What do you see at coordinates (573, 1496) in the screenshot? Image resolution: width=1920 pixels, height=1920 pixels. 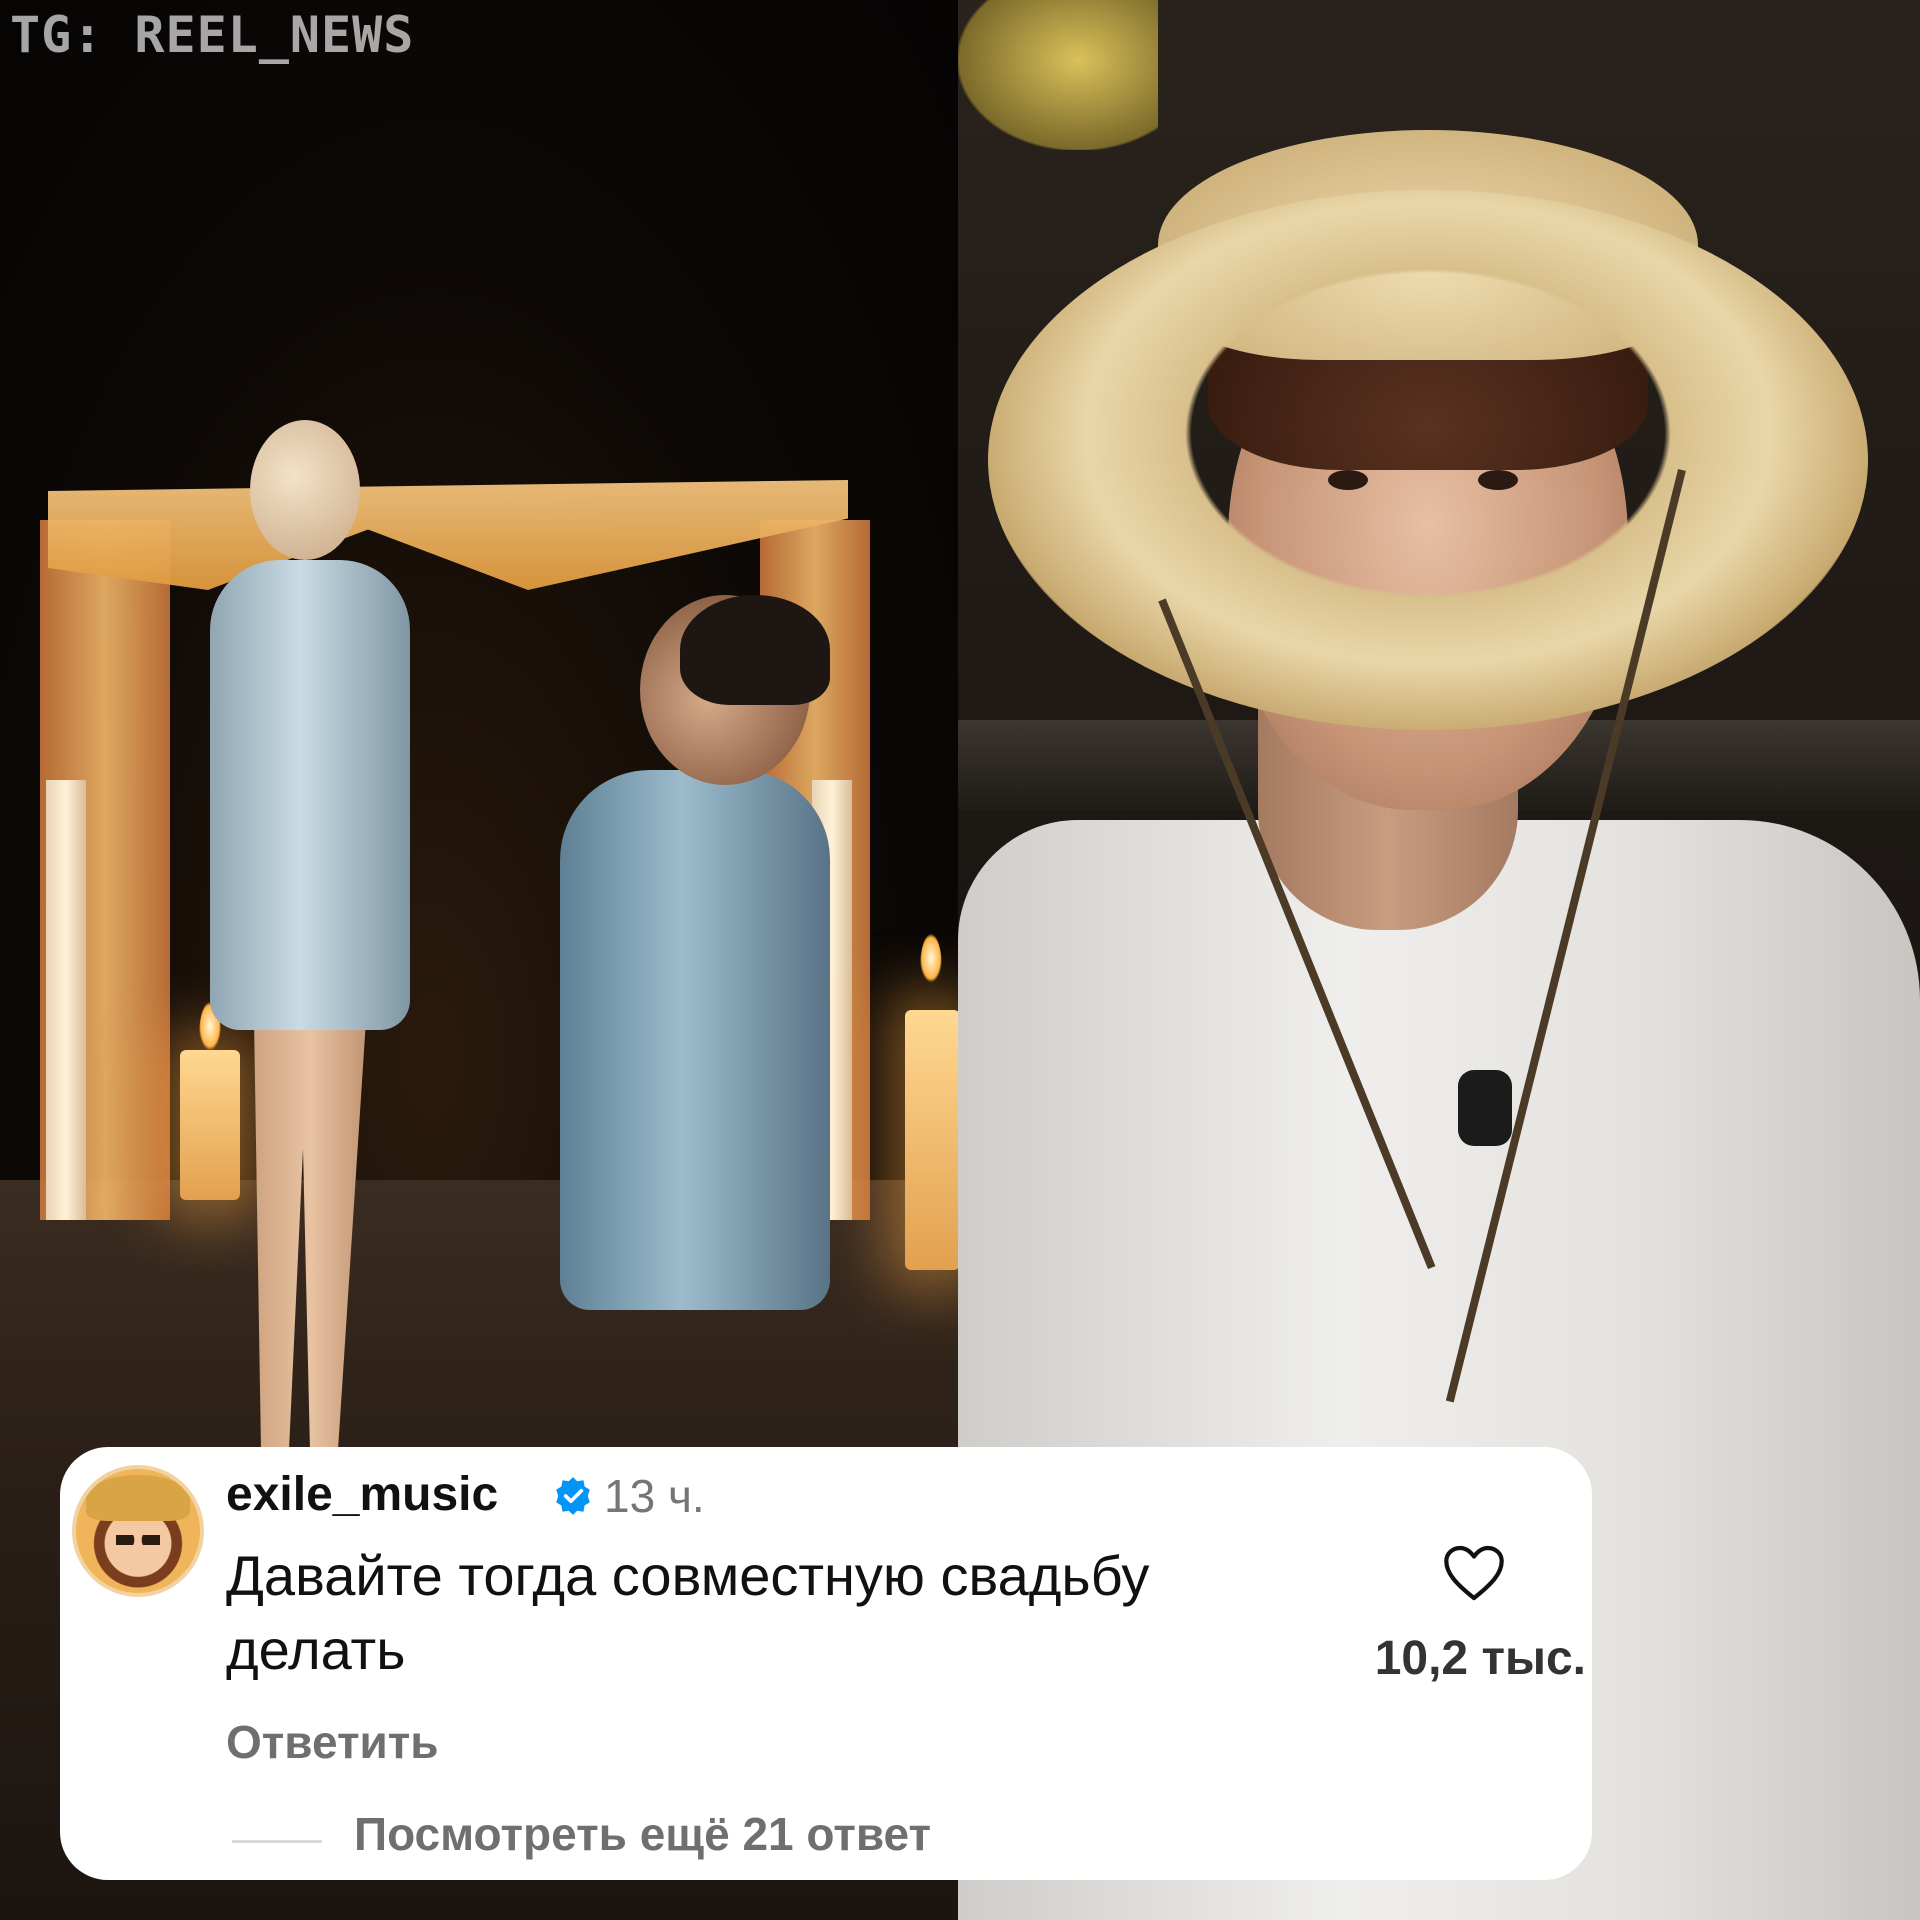 I see `verified-badge-icon` at bounding box center [573, 1496].